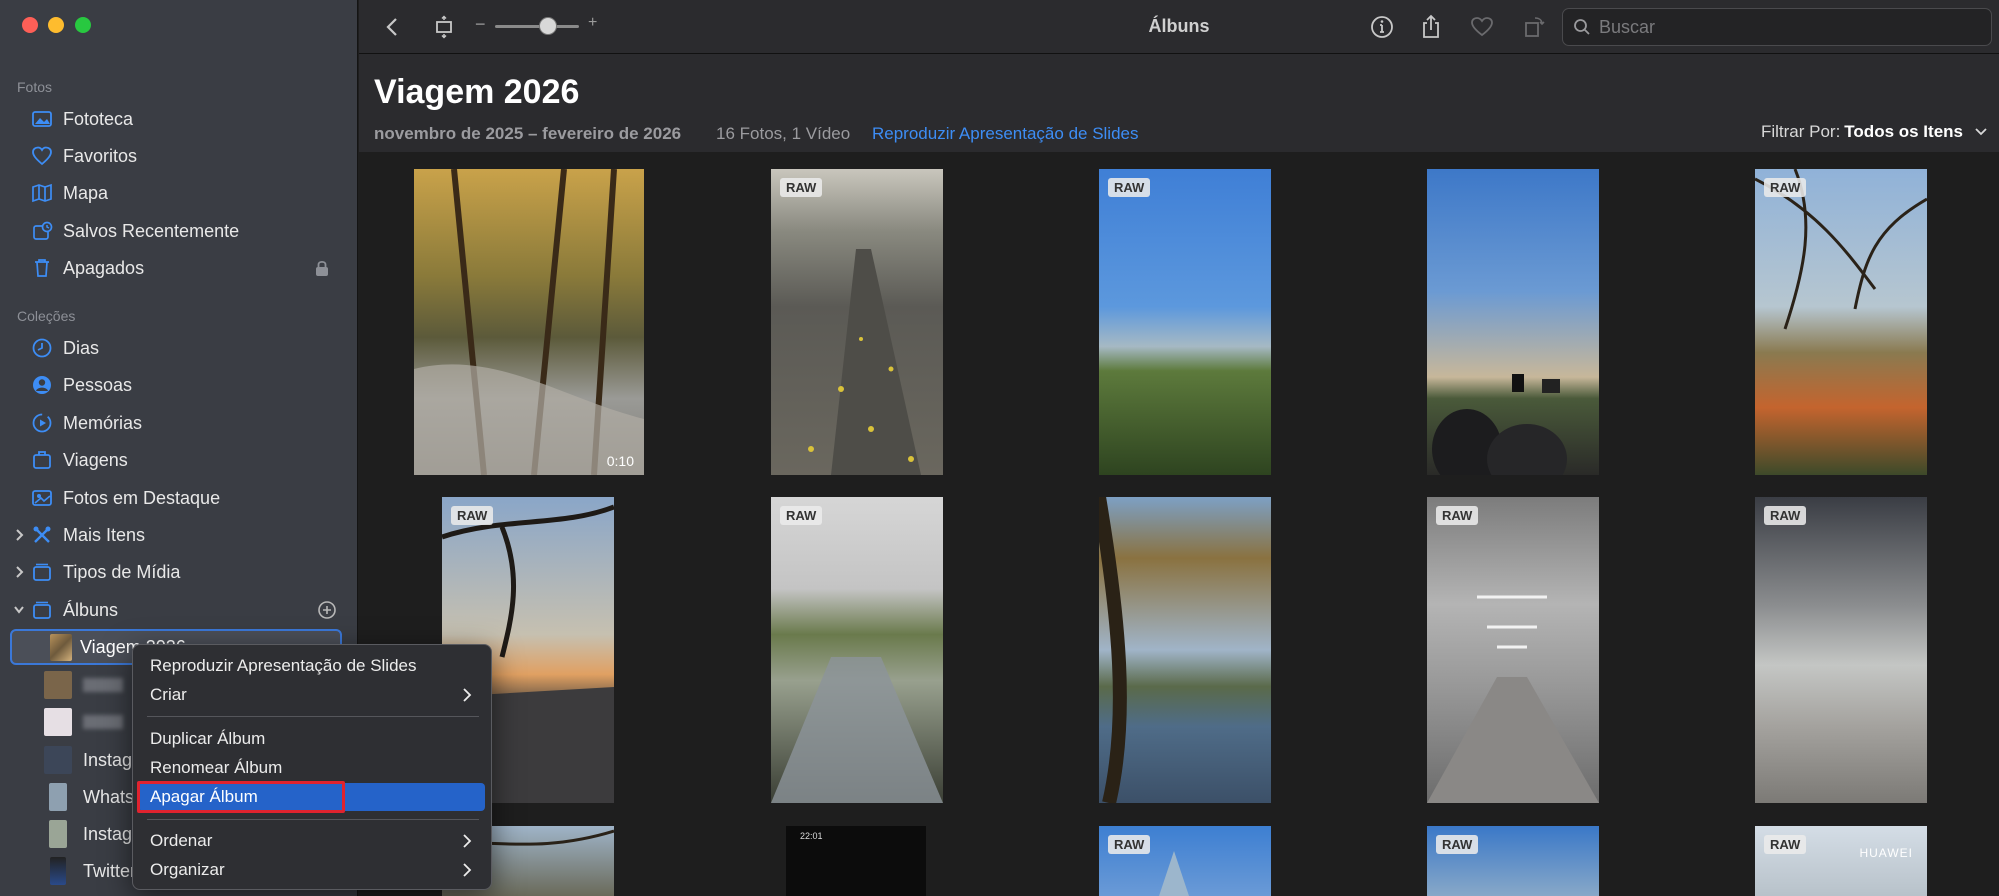 This screenshot has height=896, width=1999. I want to click on rotate-button, so click(1534, 27).